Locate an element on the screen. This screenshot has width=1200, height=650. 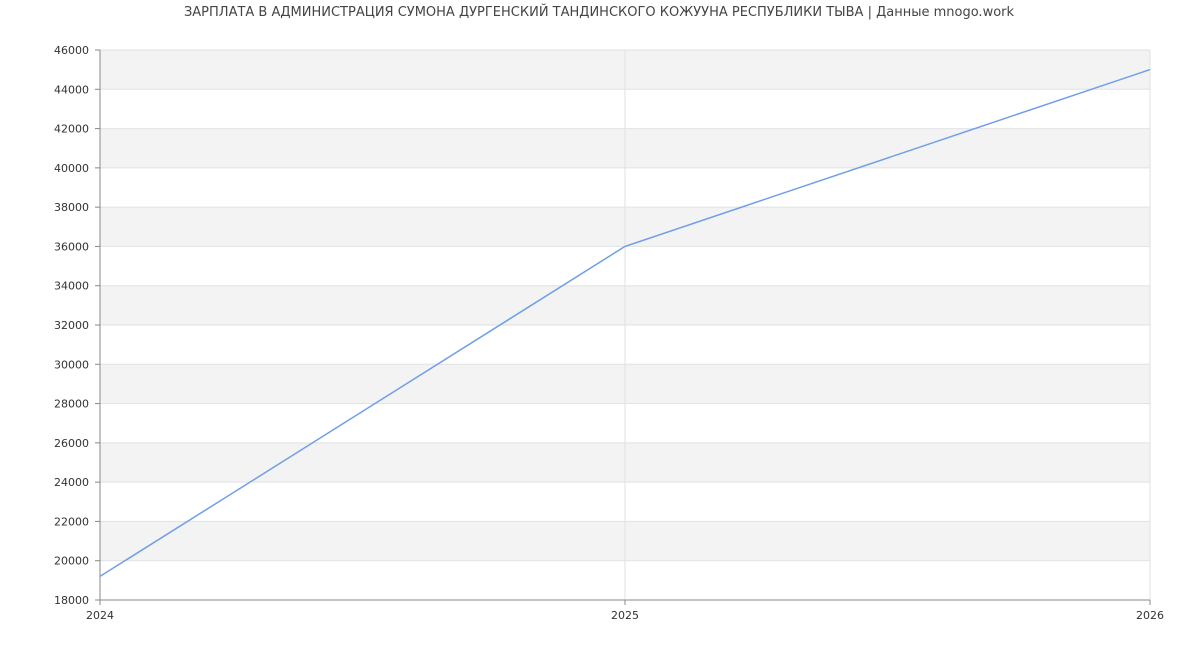
y-tick-label: 36000 is located at coordinates (71, 246).